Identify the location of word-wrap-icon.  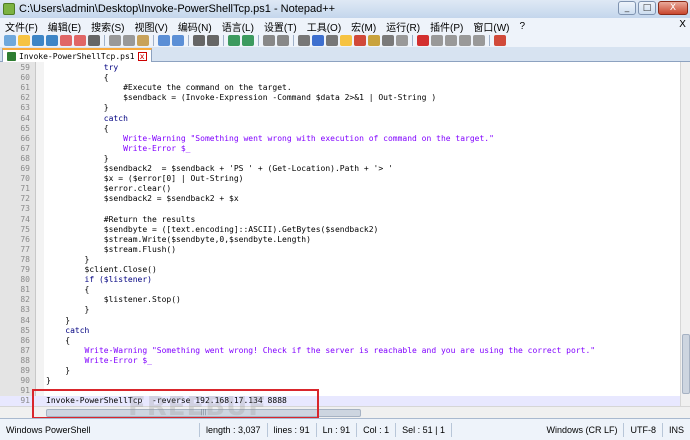
(304, 40).